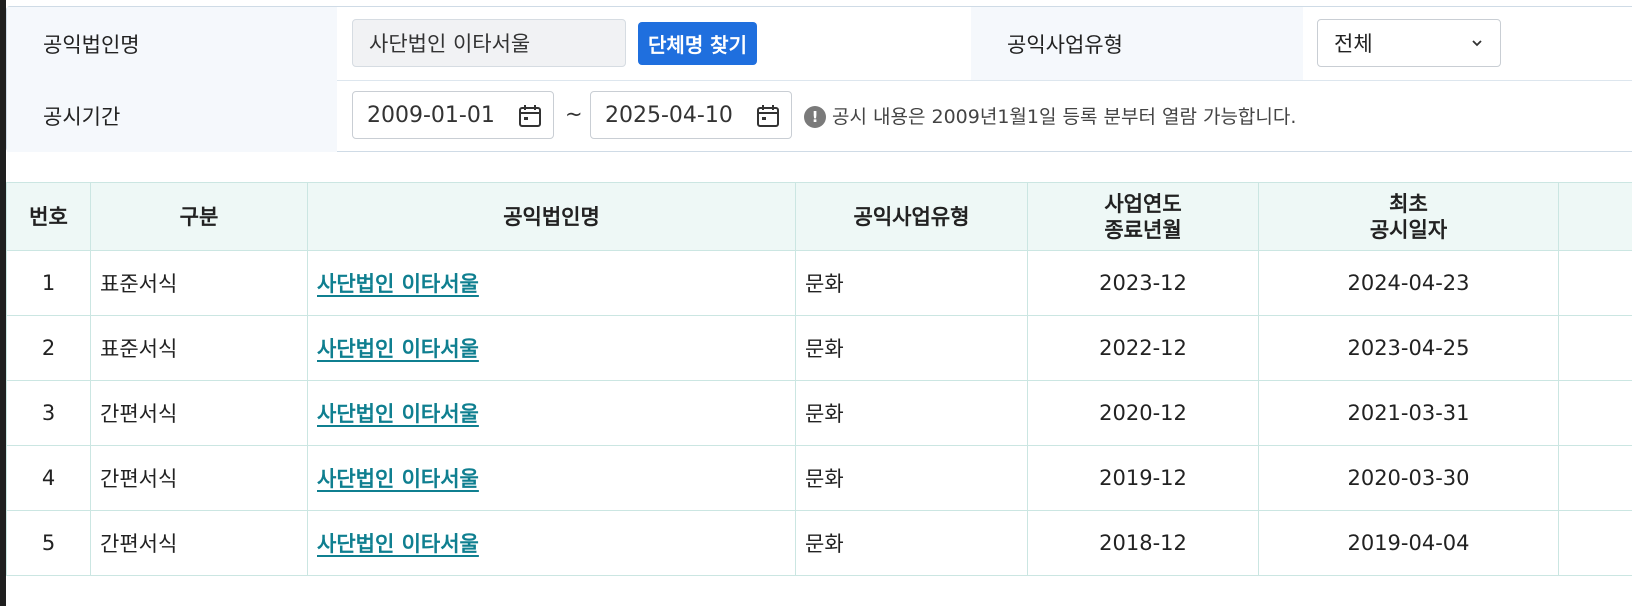 The image size is (1632, 606). Describe the element at coordinates (697, 43) in the screenshot. I see `find-corp-button: 단체명 찾기` at that location.